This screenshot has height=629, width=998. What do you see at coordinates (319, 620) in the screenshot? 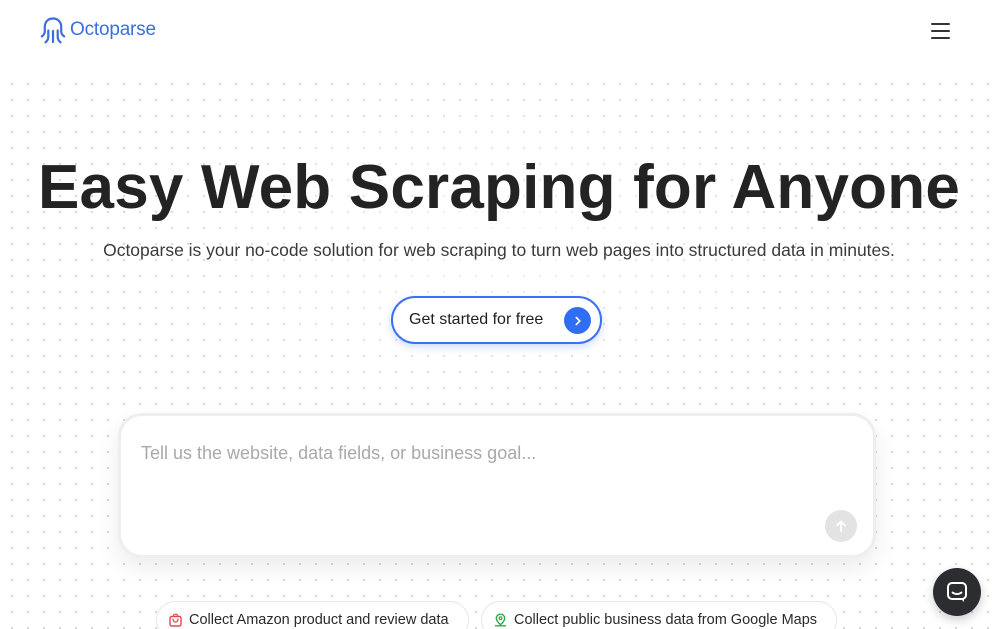
I see `suggestion-label: Collect Amazon product and review data` at bounding box center [319, 620].